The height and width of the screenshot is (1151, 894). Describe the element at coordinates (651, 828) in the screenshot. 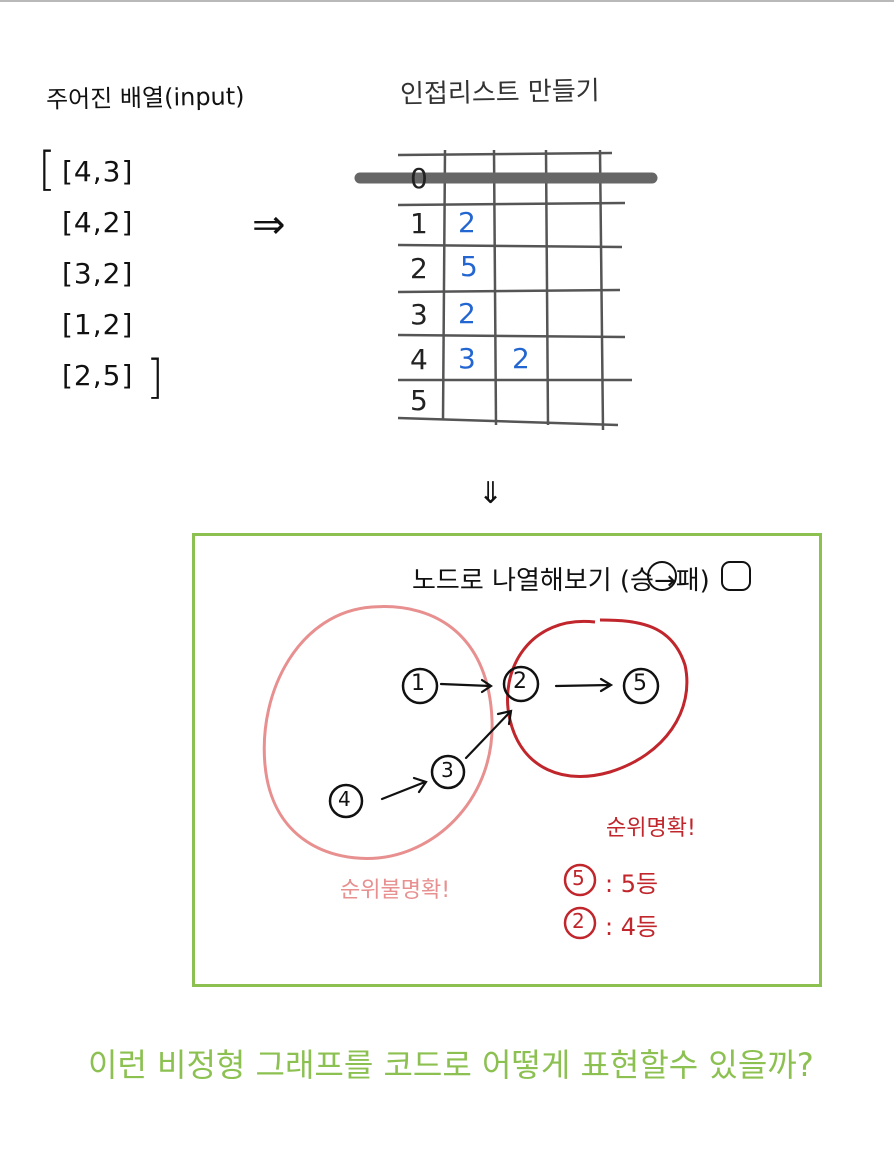

I see `determined-label: 순위명확!` at that location.